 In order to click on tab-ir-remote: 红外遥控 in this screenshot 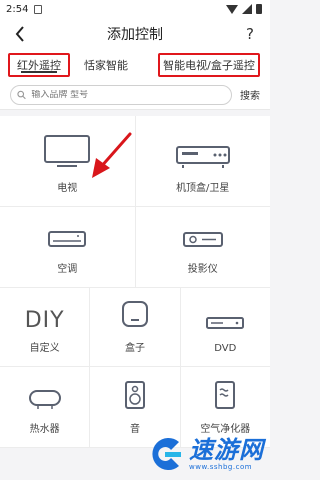, I will do `click(39, 65)`.